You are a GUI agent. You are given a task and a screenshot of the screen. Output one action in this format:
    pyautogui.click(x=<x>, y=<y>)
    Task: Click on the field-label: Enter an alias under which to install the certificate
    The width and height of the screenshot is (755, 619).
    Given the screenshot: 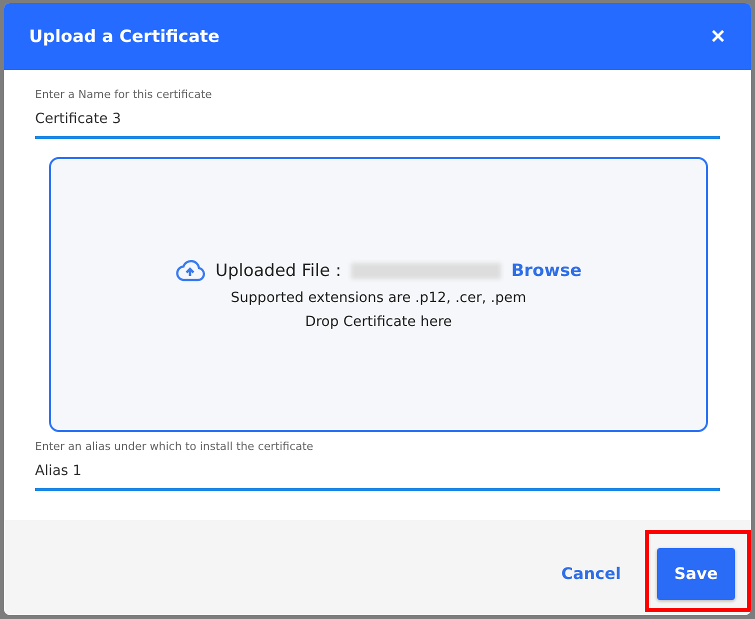 What is the action you would take?
    pyautogui.click(x=174, y=446)
    